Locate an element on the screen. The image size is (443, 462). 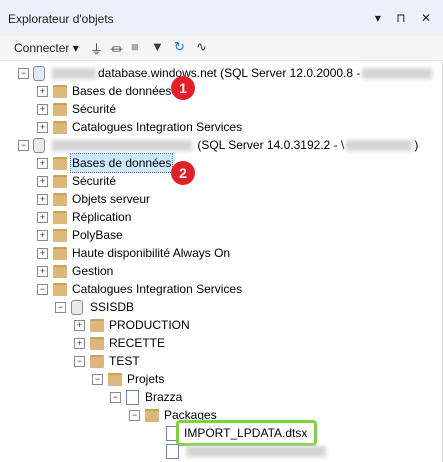
tree-node-server2: − (SQL Server 14.0.3192.2 - \) is located at coordinates (221, 145).